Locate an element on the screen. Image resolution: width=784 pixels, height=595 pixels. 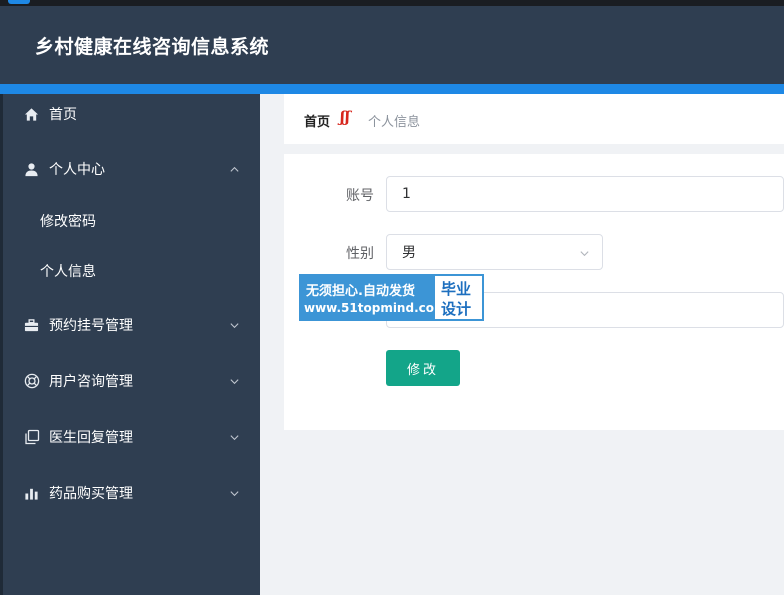
sidebar-item-label: 首页 is located at coordinates (63, 115).